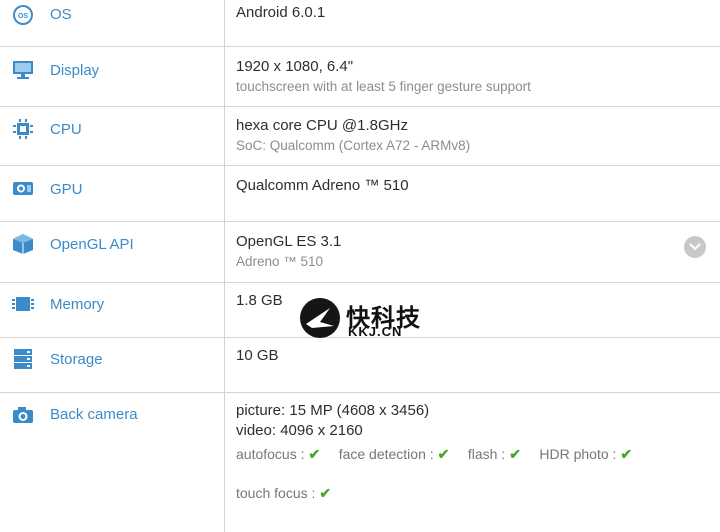 This screenshot has height=532, width=720. Describe the element at coordinates (23, 244) in the screenshot. I see `cube-icon` at that location.